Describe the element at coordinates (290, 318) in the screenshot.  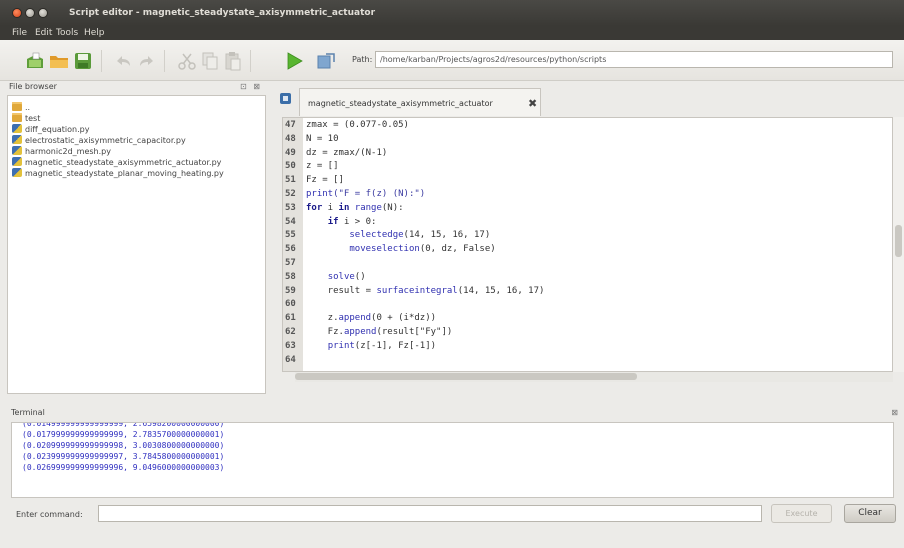
I see `line-number: 61` at that location.